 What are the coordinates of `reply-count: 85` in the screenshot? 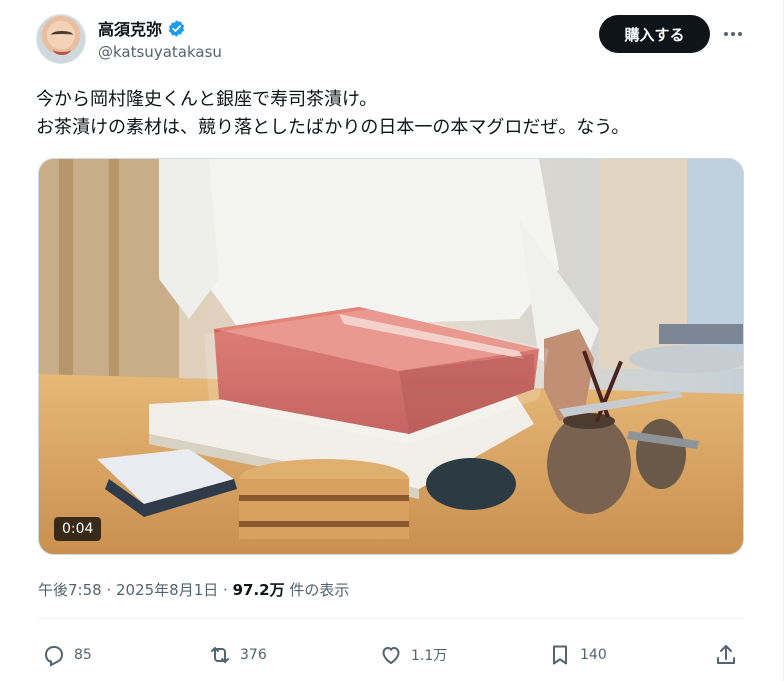 It's located at (83, 655).